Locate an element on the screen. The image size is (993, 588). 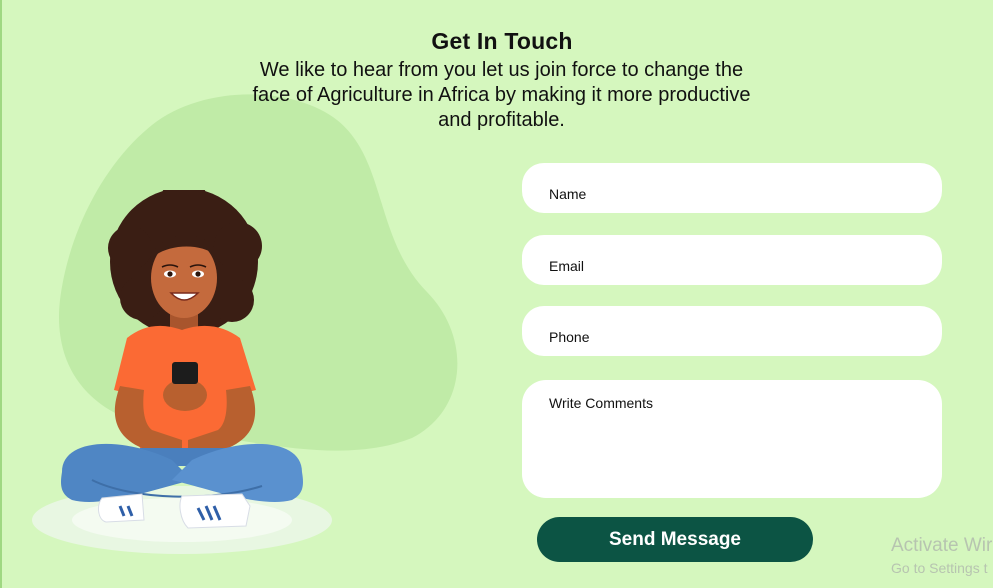
activate-windows-watermark: Activate Wir Go to Settings t is located at coordinates (941, 556).